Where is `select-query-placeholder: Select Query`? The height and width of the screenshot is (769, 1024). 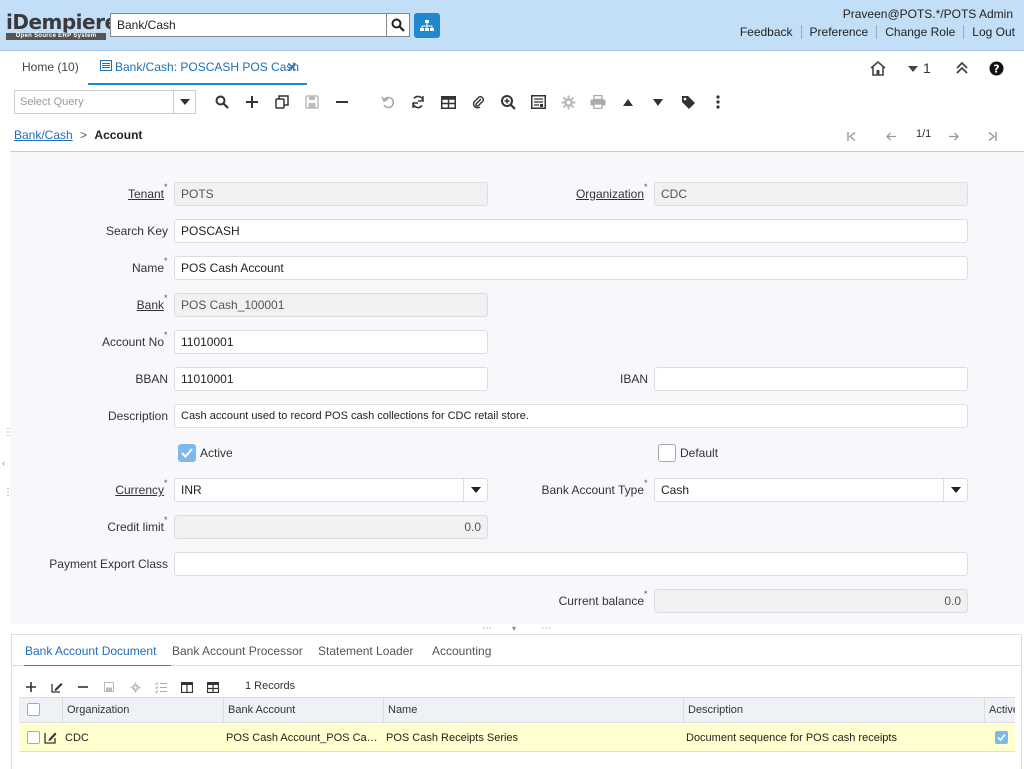 select-query-placeholder: Select Query is located at coordinates (52, 102).